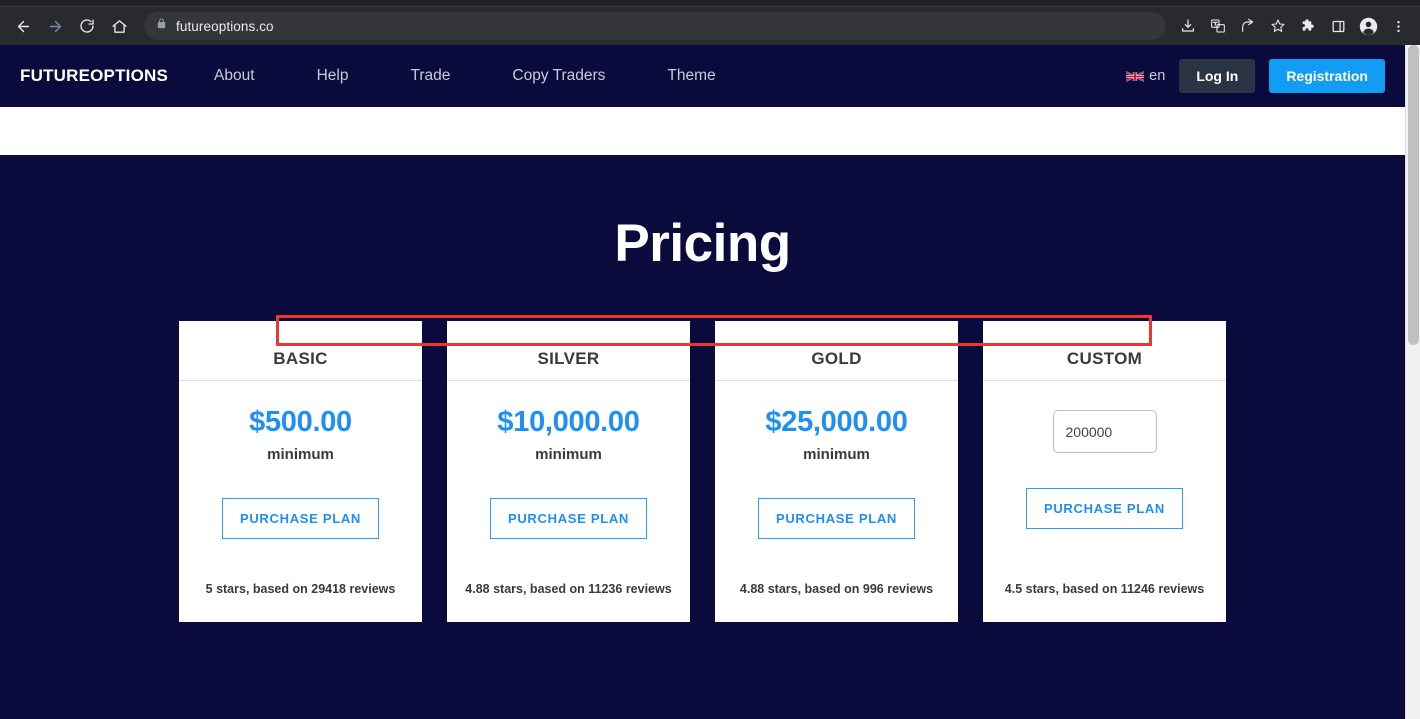  I want to click on custom-amount-input, so click(1104, 431).